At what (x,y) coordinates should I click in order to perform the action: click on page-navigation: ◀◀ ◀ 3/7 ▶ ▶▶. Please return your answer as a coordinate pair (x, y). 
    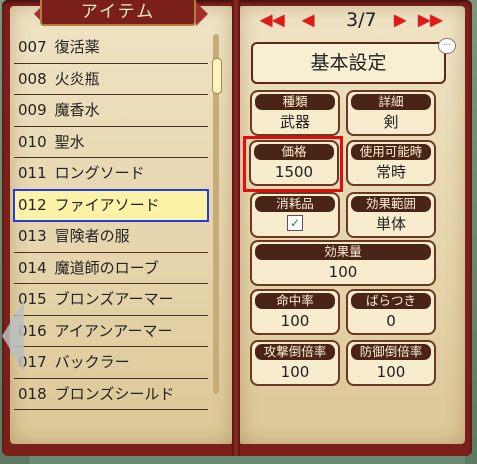
    Looking at the image, I should click on (350, 21).